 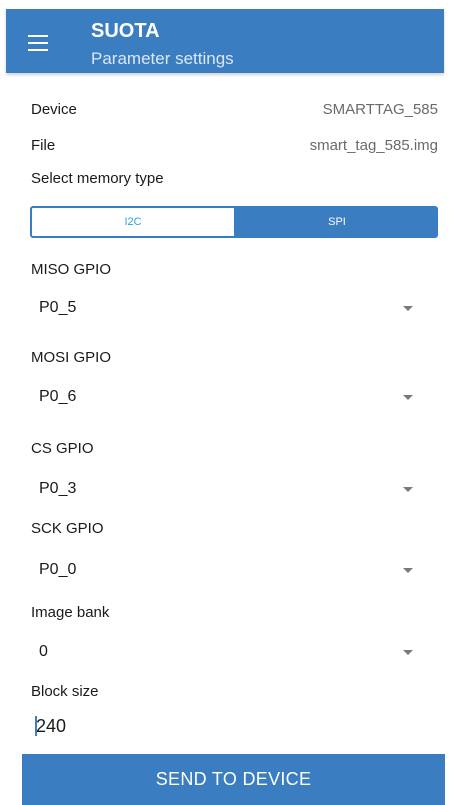 What do you see at coordinates (65, 691) in the screenshot?
I see `block-size-label: Block size` at bounding box center [65, 691].